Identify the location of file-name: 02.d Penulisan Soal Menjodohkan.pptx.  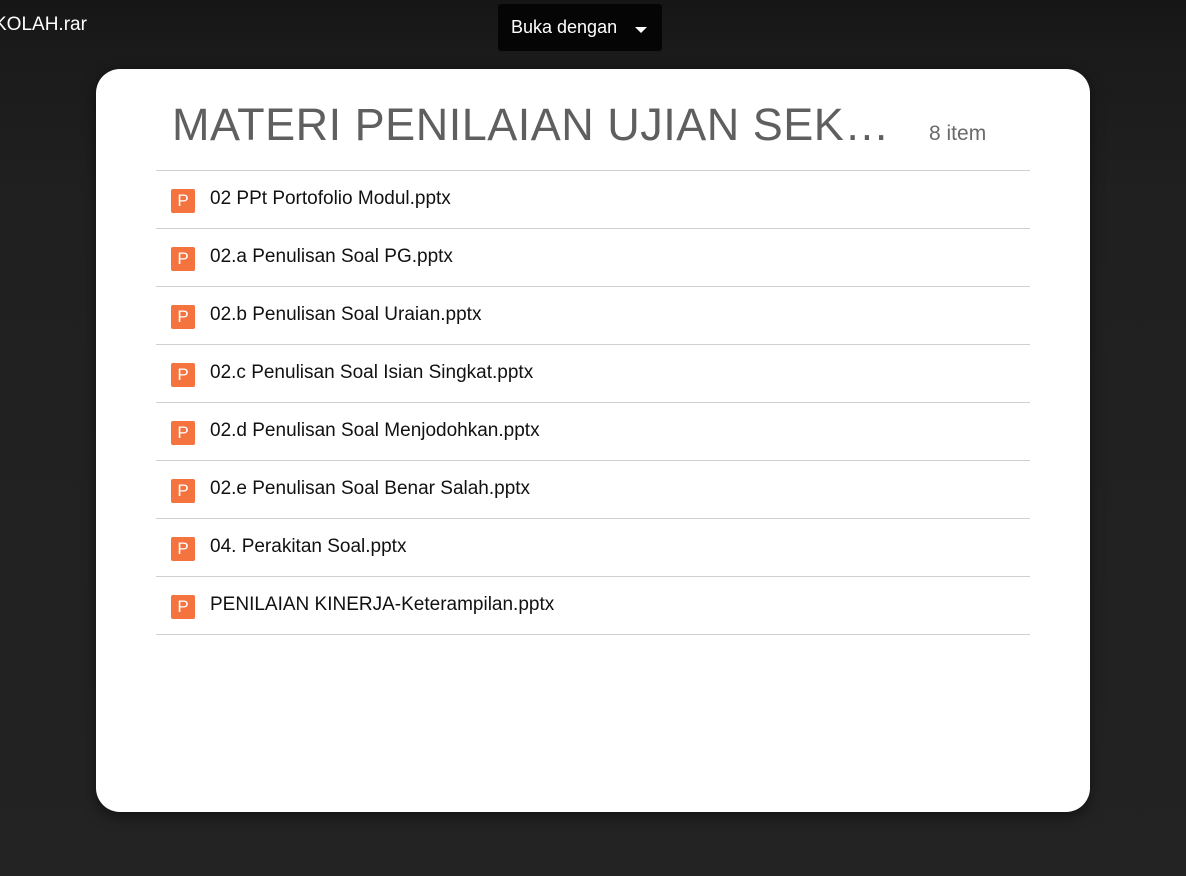
(375, 430).